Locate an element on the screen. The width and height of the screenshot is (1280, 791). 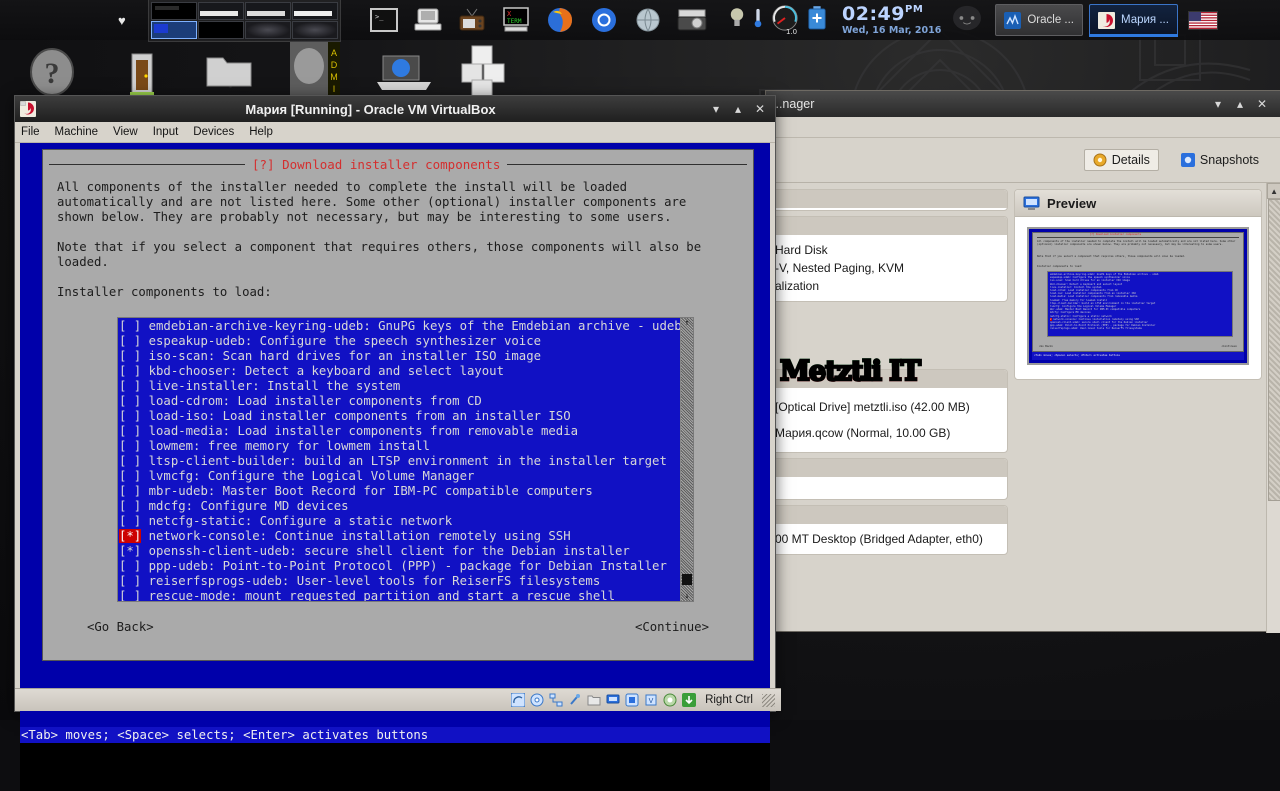
component-list-item: [ ] mdcfg: Configure MD devices is located at coordinates (399, 506).